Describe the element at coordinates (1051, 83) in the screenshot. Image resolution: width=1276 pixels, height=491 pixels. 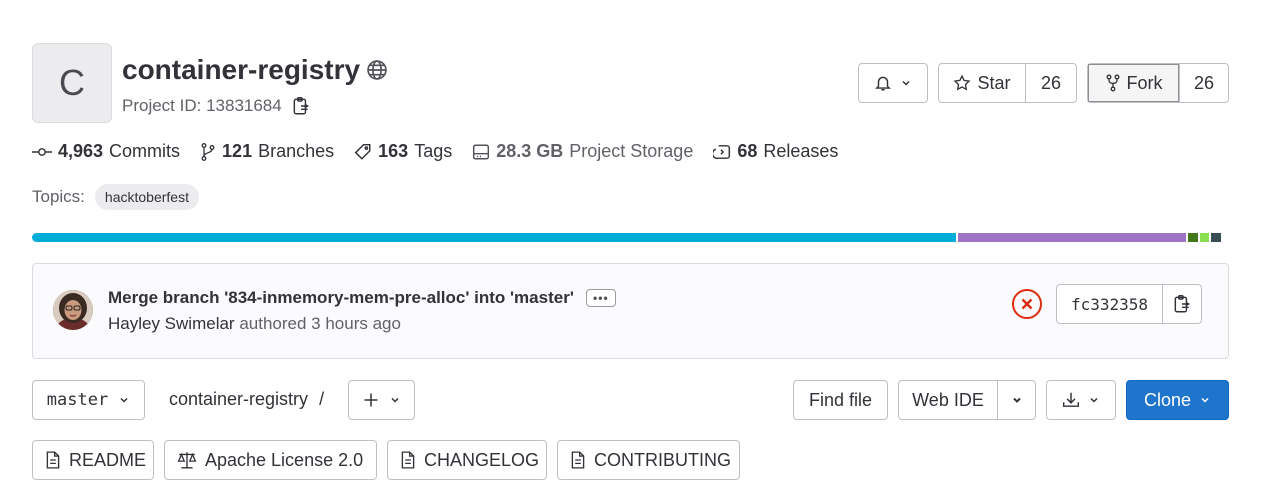
I see `star-count: 26` at that location.